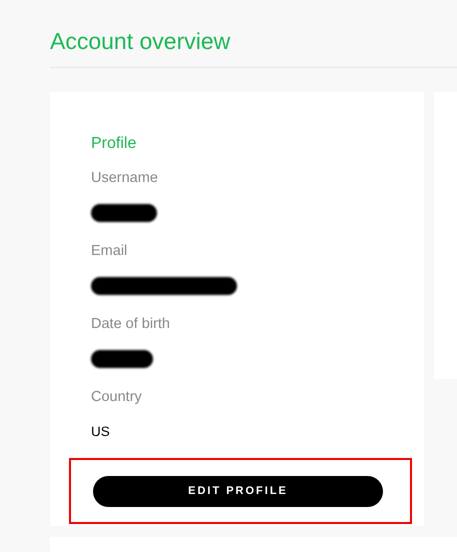 The image size is (457, 552). What do you see at coordinates (124, 178) in the screenshot?
I see `field-label: Username` at bounding box center [124, 178].